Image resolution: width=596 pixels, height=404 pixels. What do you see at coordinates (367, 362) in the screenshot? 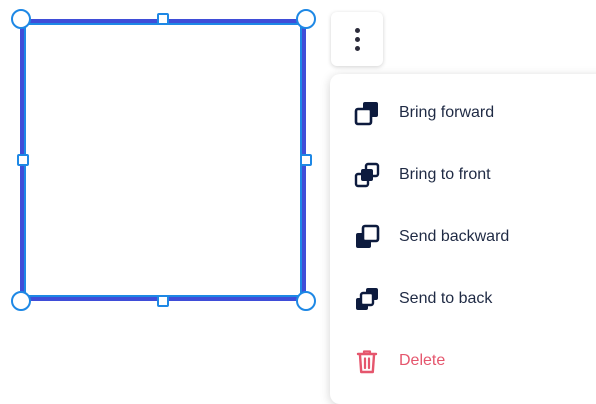
I see `trash-icon` at bounding box center [367, 362].